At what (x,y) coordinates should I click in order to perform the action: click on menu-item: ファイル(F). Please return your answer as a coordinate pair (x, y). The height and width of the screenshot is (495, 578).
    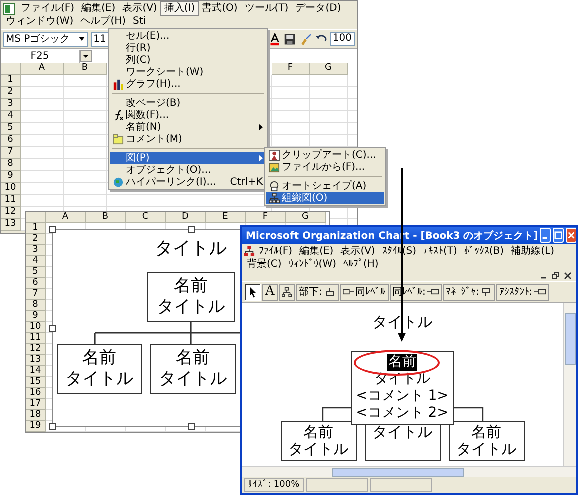
    Looking at the image, I should click on (48, 8).